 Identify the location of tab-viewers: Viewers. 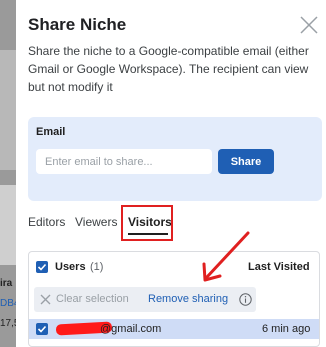
(96, 222).